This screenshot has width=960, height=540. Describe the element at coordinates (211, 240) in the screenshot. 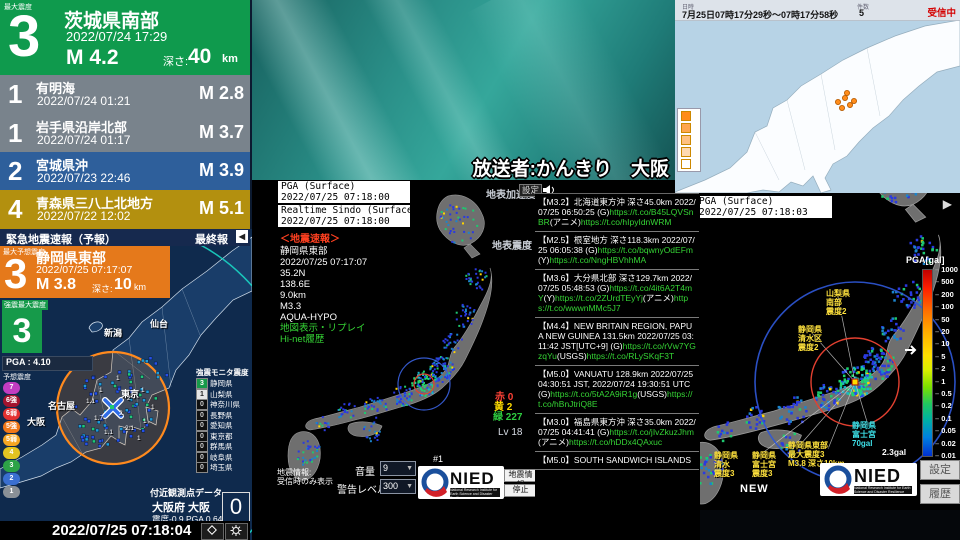

I see `eew-final-badge: 最終報` at that location.